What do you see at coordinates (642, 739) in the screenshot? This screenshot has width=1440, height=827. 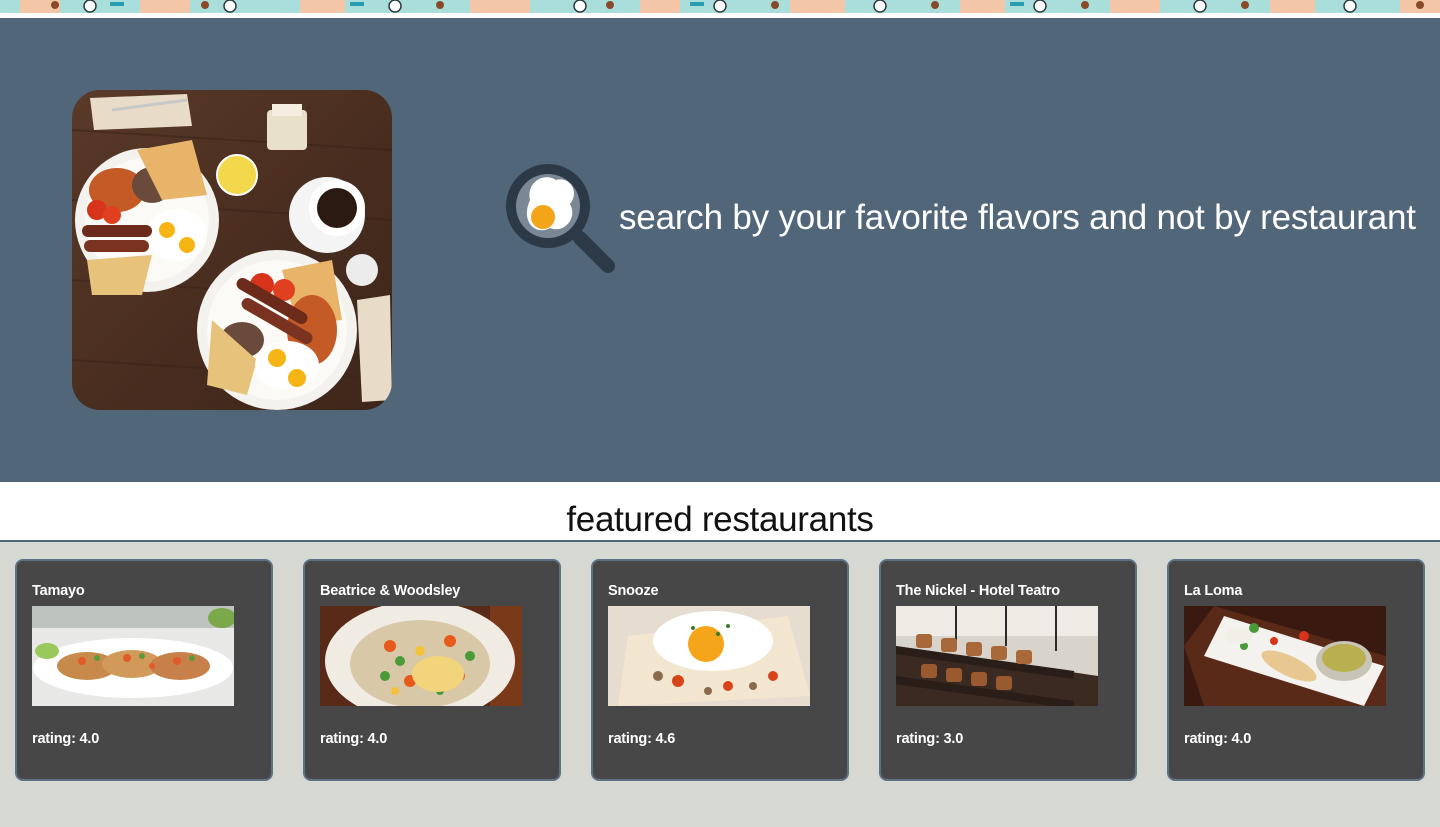 I see `restaurant-rating: rating: 4.6` at bounding box center [642, 739].